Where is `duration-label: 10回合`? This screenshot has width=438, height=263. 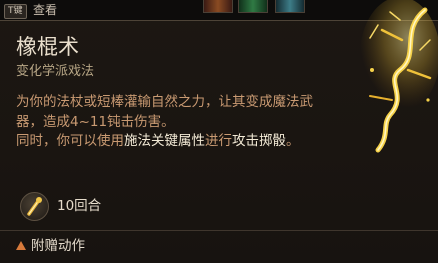 duration-label: 10回合 is located at coordinates (79, 206).